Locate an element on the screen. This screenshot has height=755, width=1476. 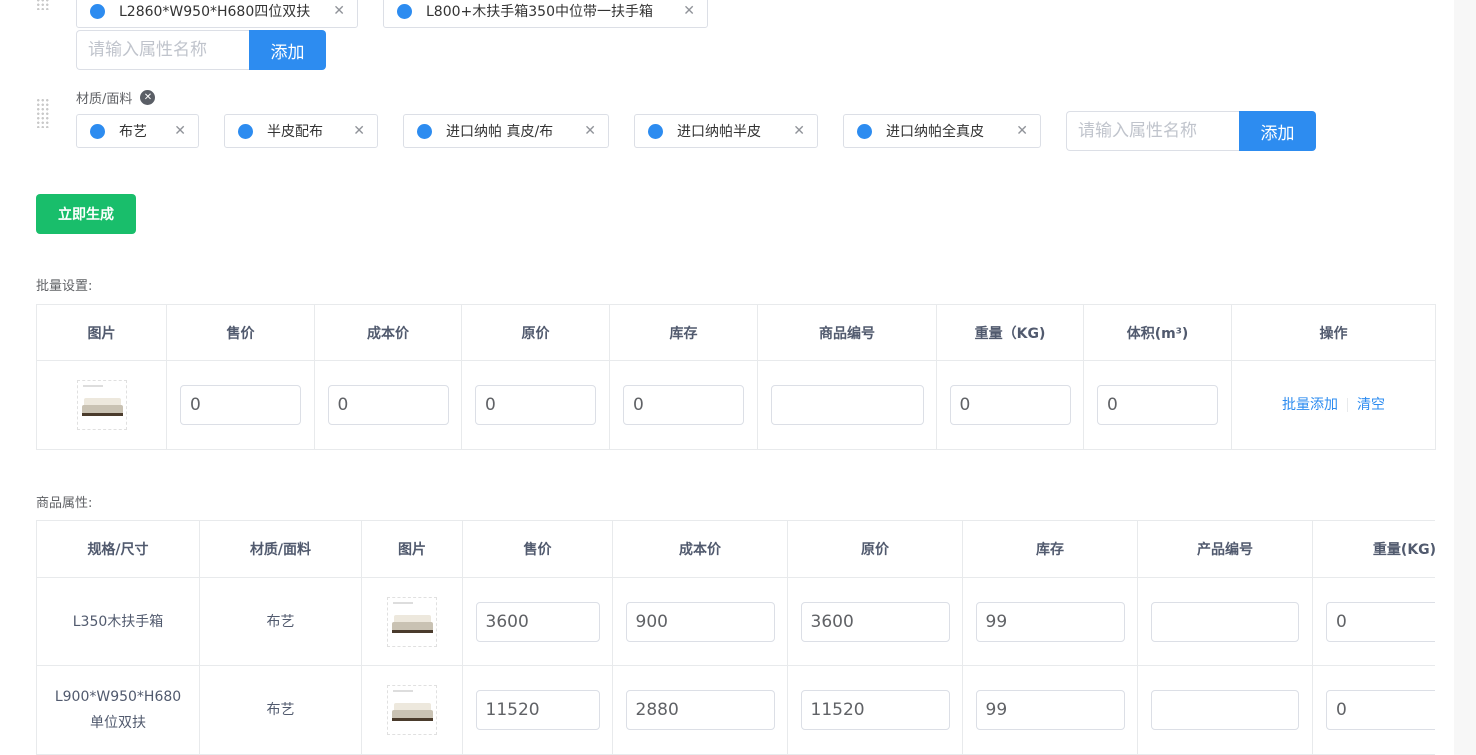
material-tag: 进口纳帕 真皮/布 ✕ is located at coordinates (506, 131).